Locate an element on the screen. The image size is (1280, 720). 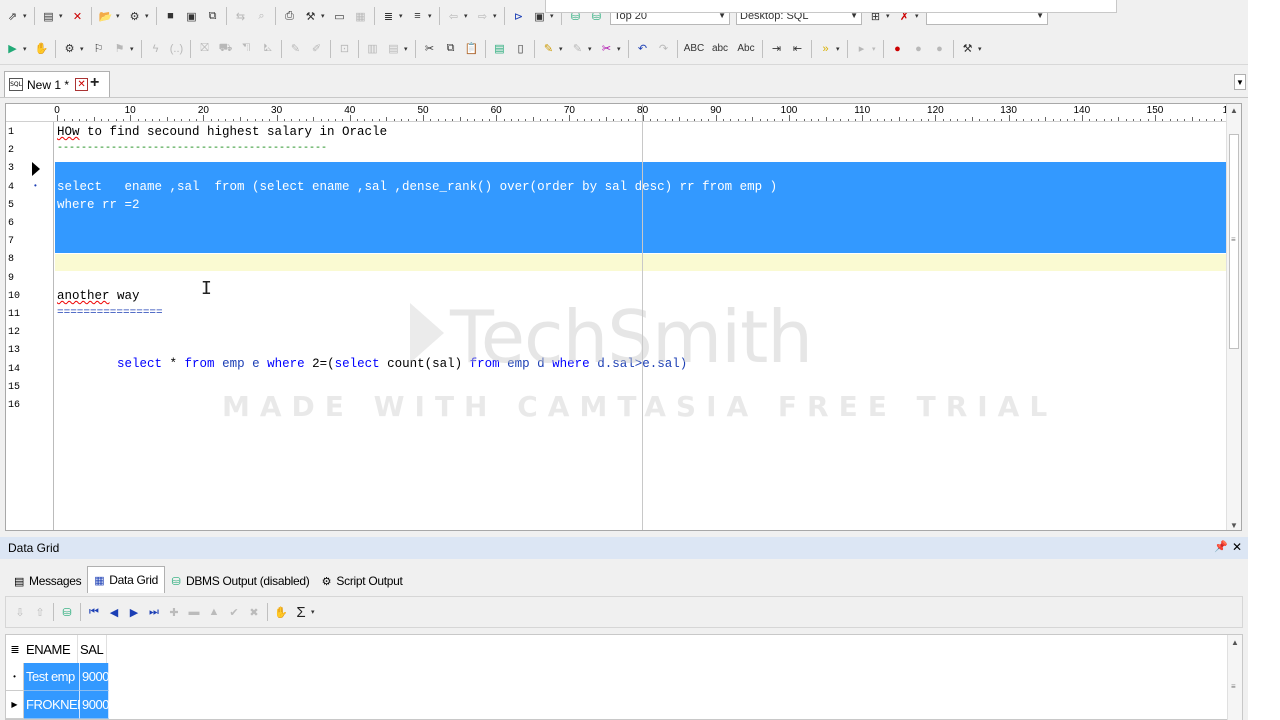
forward-dropdown-icon: ▾ is located at coordinates (496, 16).